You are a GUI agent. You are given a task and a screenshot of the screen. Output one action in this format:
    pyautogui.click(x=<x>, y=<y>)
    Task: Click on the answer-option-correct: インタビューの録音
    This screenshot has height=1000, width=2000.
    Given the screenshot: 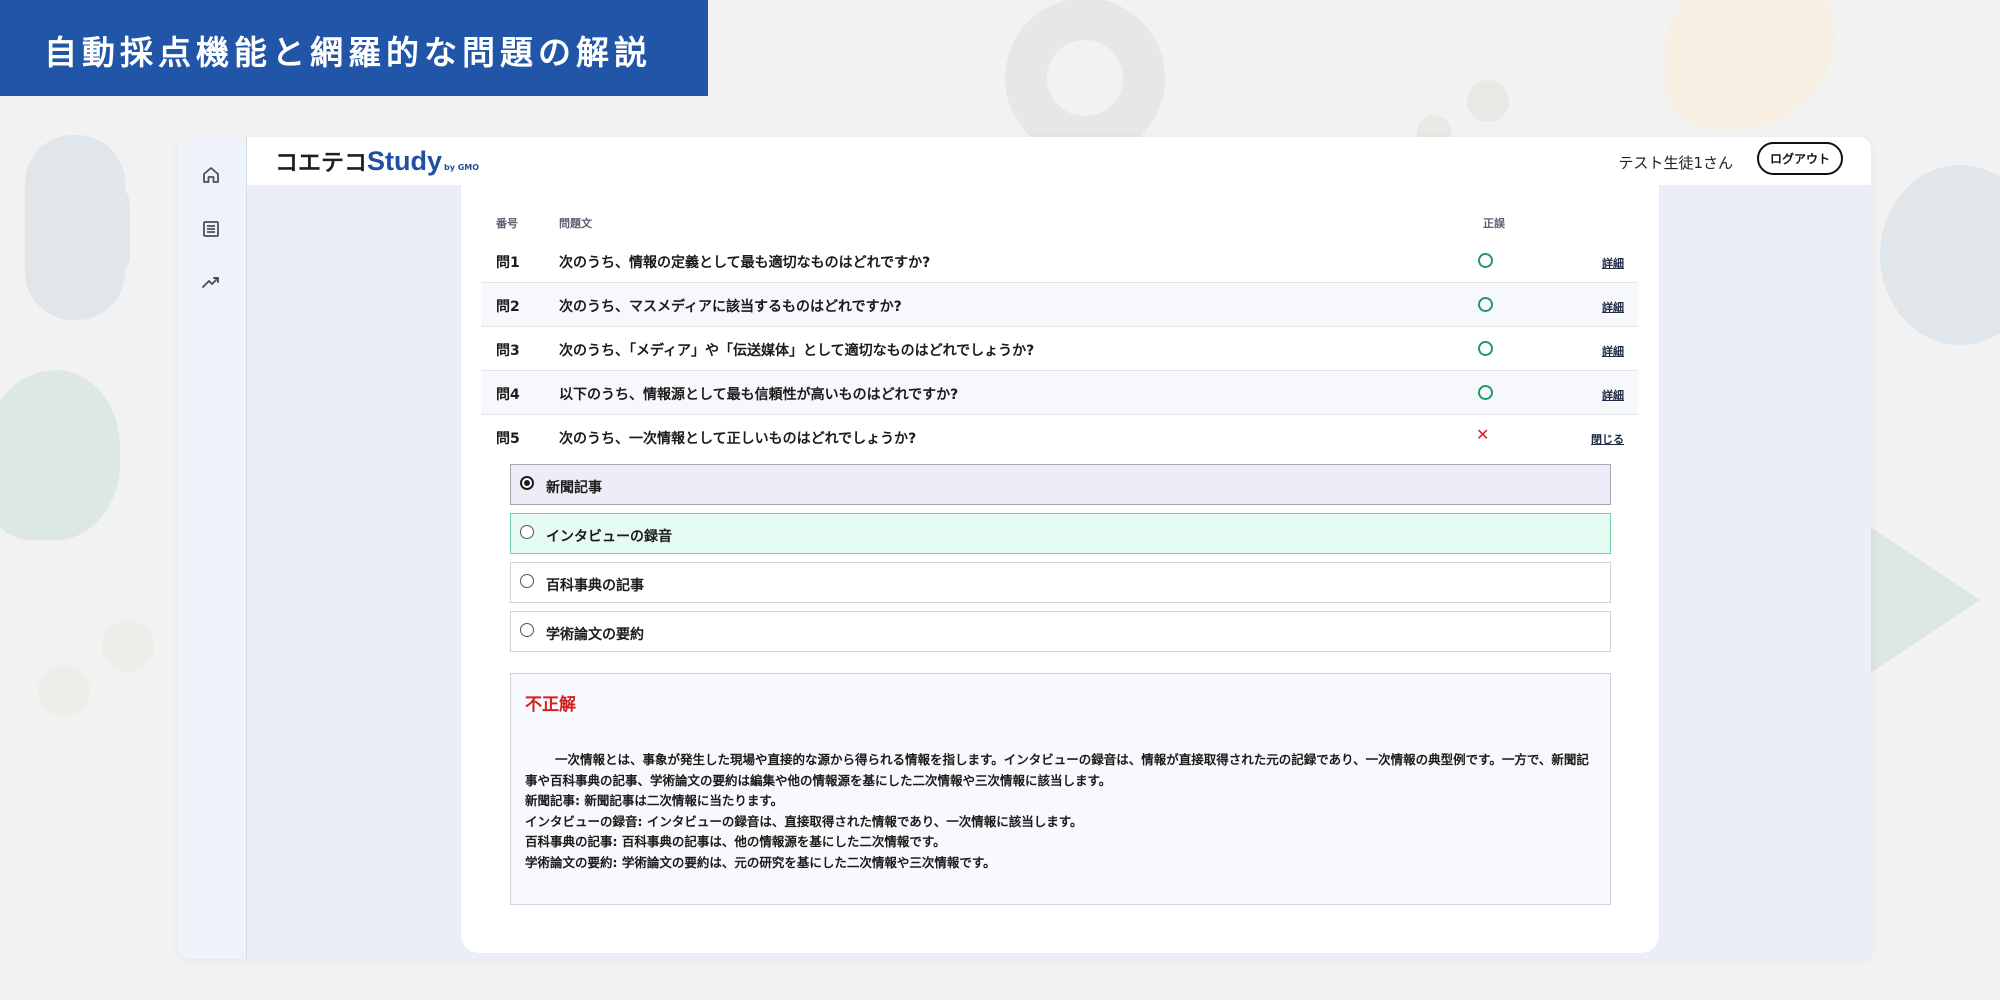 What is the action you would take?
    pyautogui.click(x=1060, y=533)
    